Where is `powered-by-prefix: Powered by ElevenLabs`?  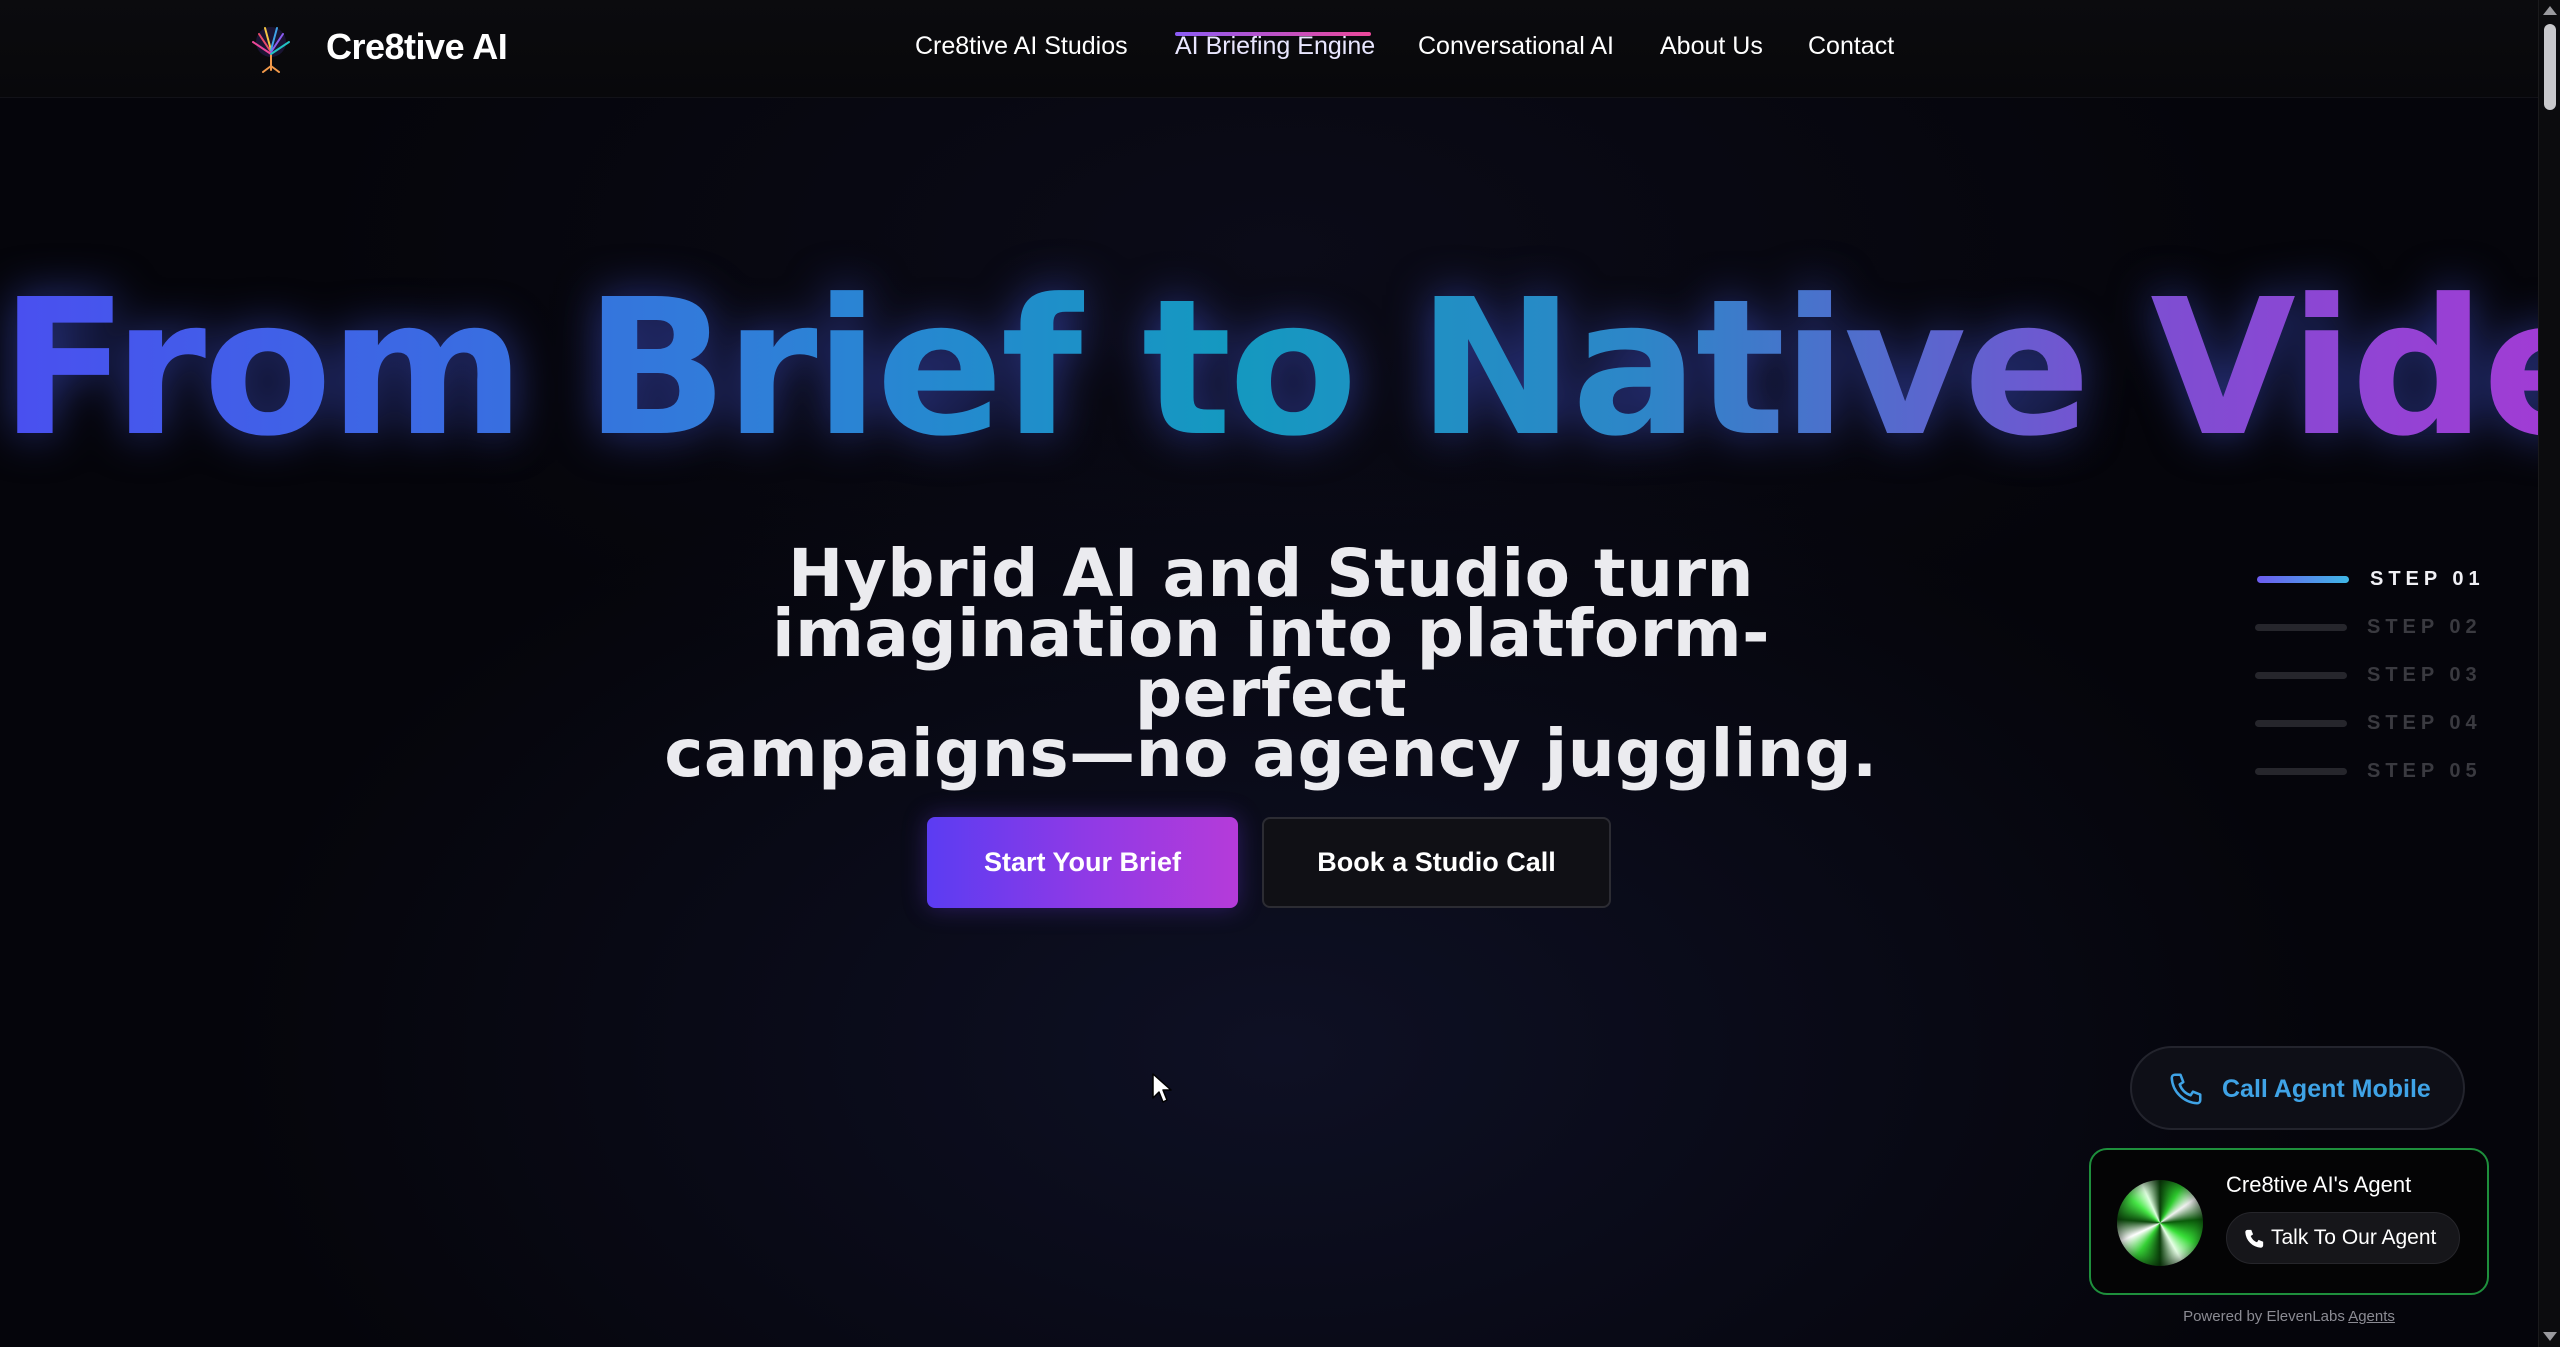
powered-by-prefix: Powered by ElevenLabs is located at coordinates (2264, 1316).